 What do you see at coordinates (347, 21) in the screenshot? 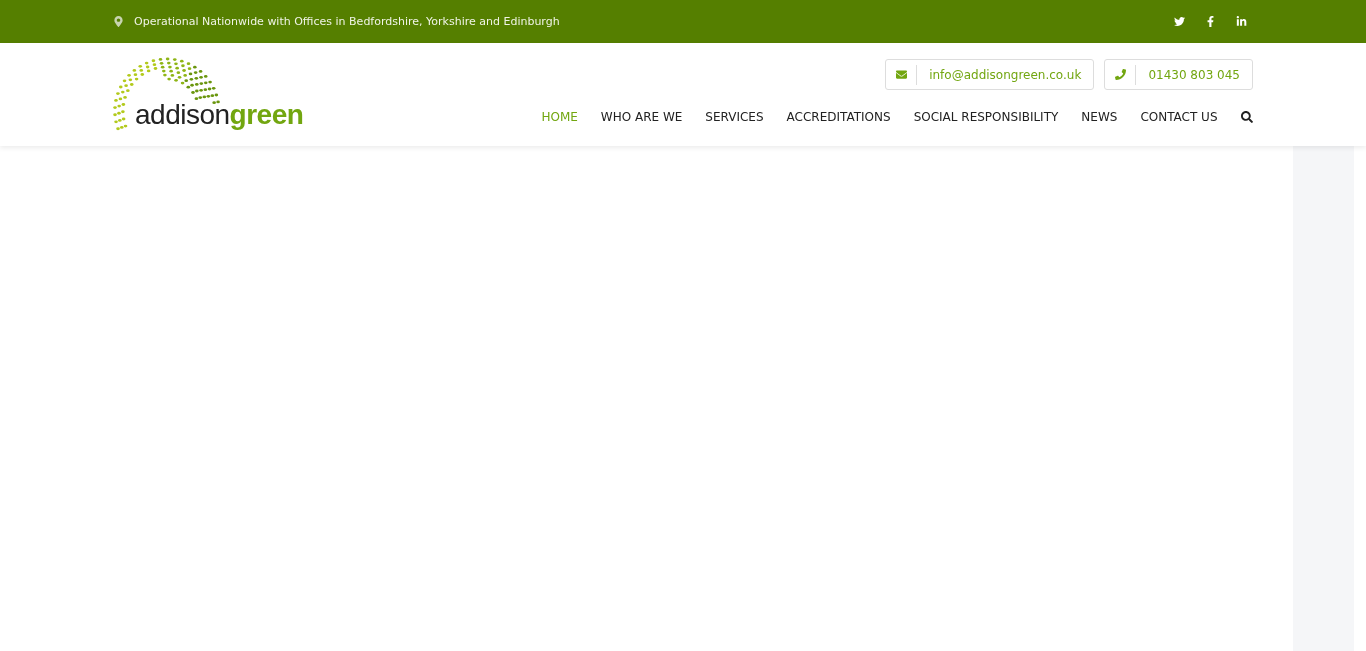
I see `location-text: Operational Nationwide with Offices in Bedfordshire, Yorkshire and Edinburgh` at bounding box center [347, 21].